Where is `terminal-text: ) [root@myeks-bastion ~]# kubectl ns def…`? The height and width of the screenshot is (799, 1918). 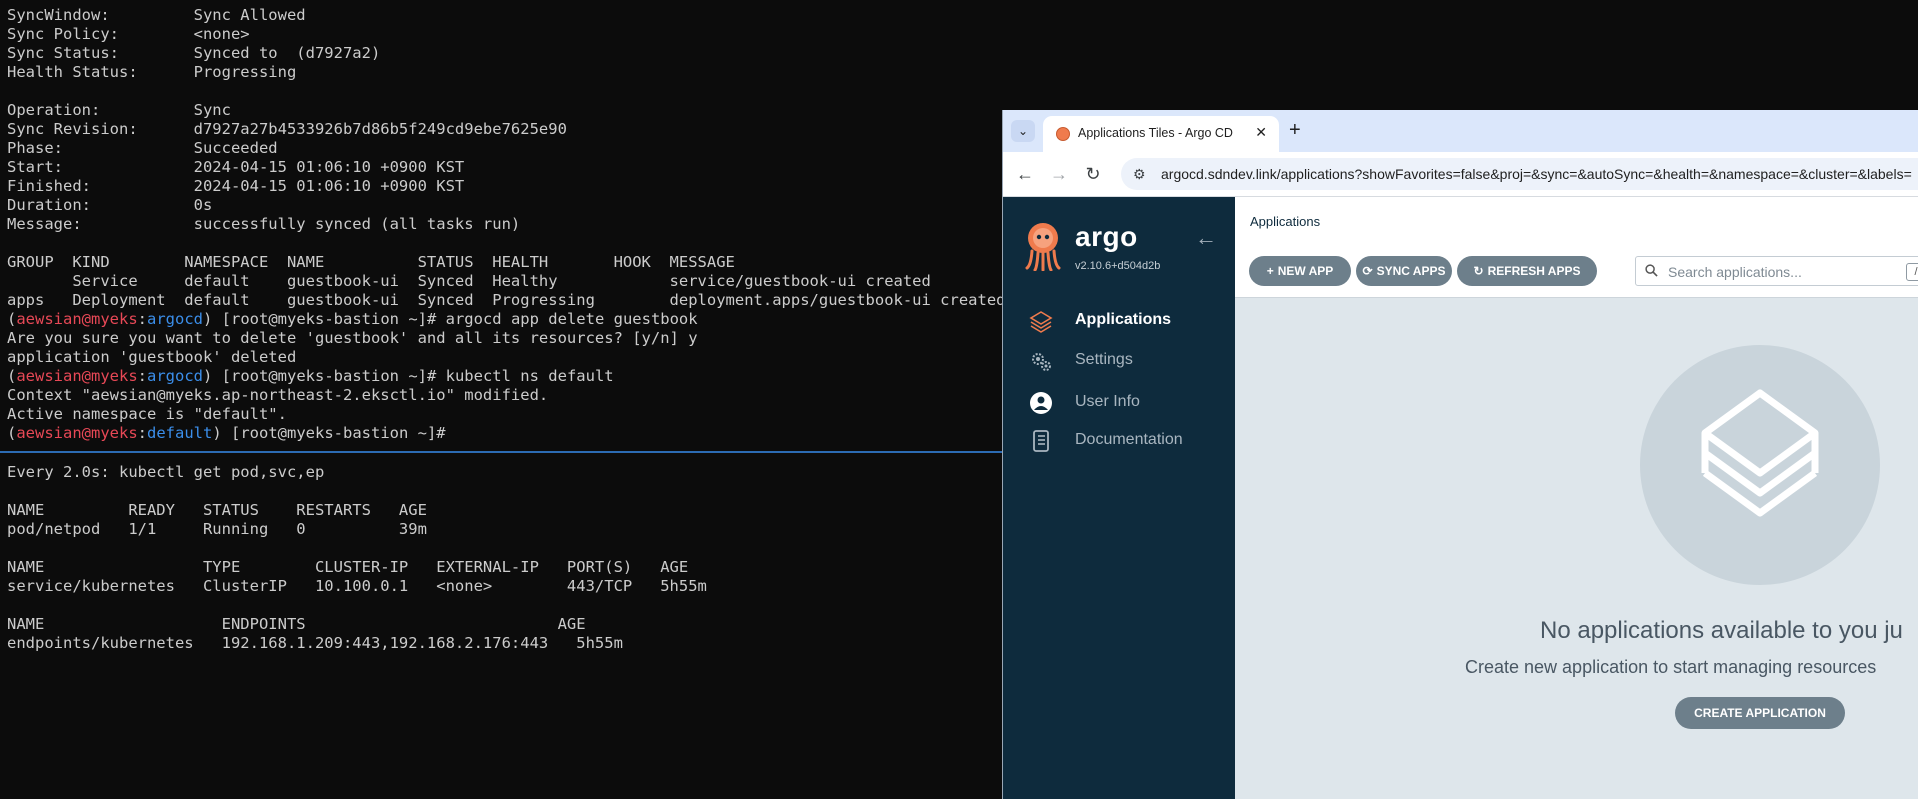
terminal-text: ) [root@myeks-bastion ~]# kubectl ns def… is located at coordinates (408, 376).